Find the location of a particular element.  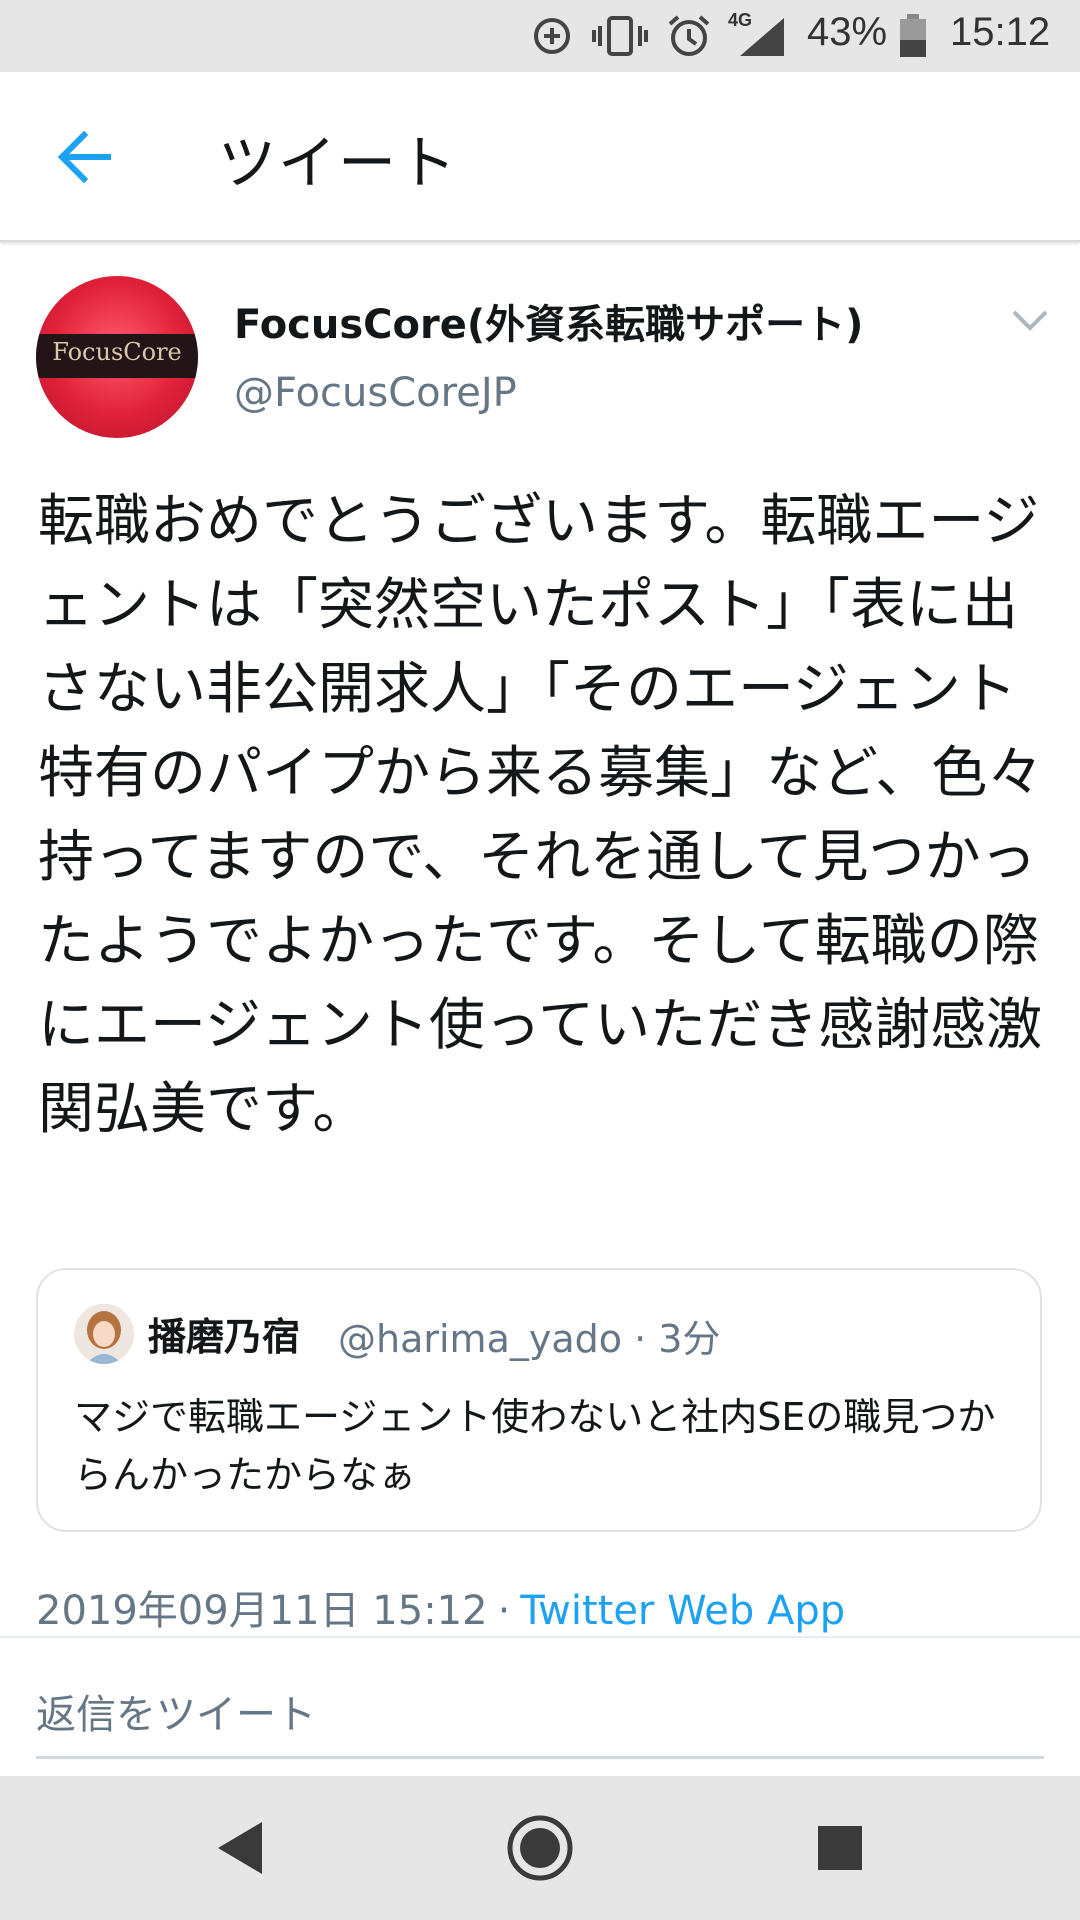

divider is located at coordinates (540, 1637).